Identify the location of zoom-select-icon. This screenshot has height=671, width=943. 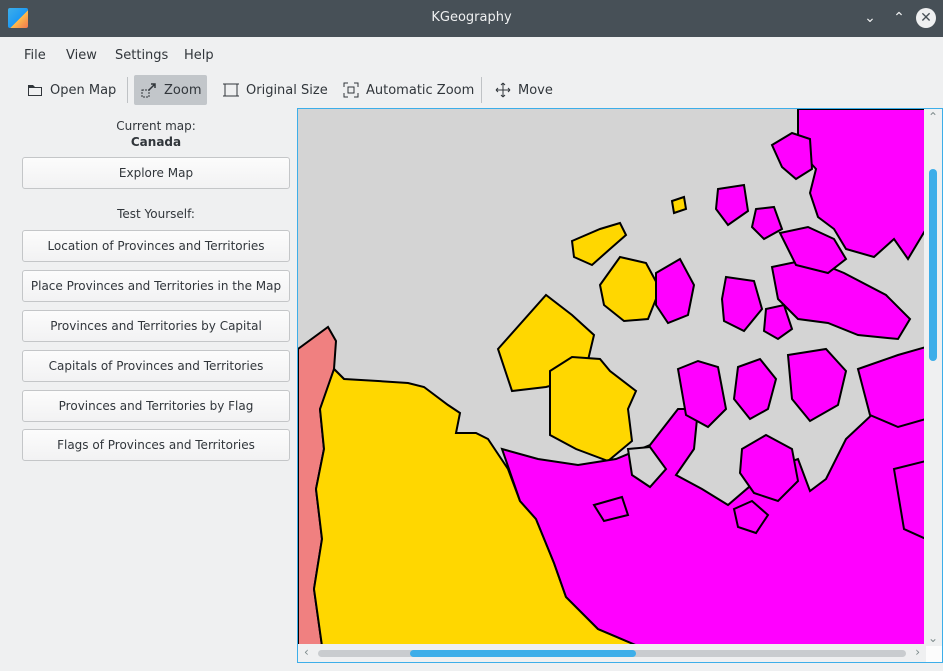
(148, 90).